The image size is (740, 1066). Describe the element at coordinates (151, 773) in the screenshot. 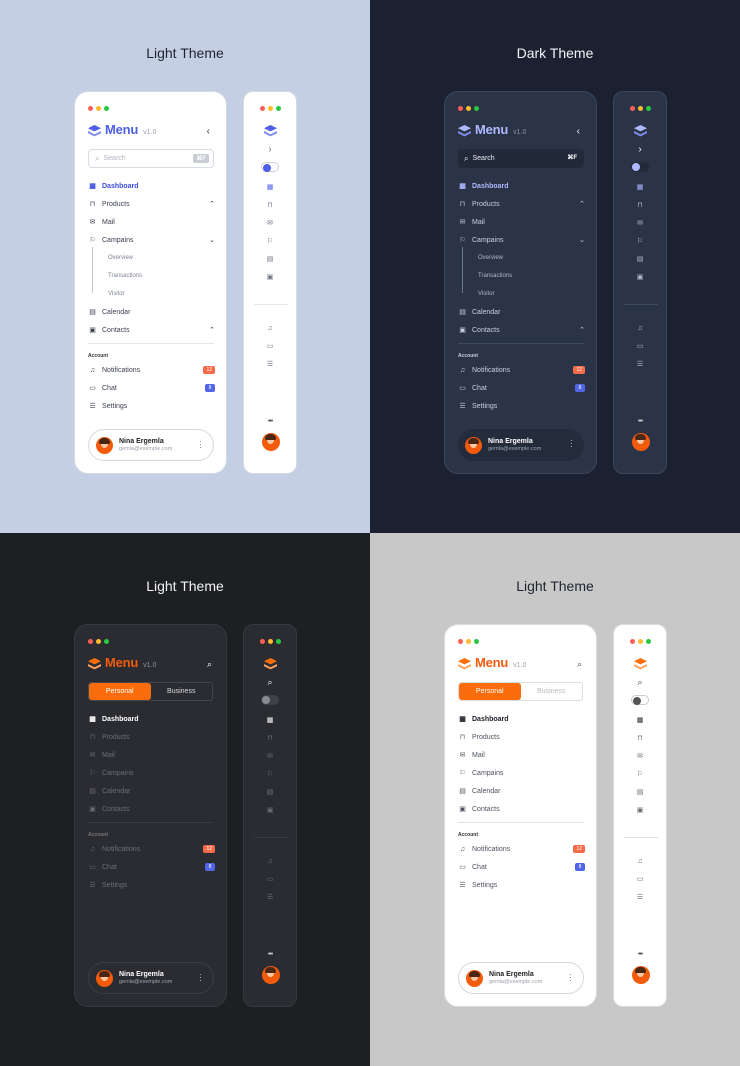

I see `nav-item-campaigns: ⚐ Campains` at that location.